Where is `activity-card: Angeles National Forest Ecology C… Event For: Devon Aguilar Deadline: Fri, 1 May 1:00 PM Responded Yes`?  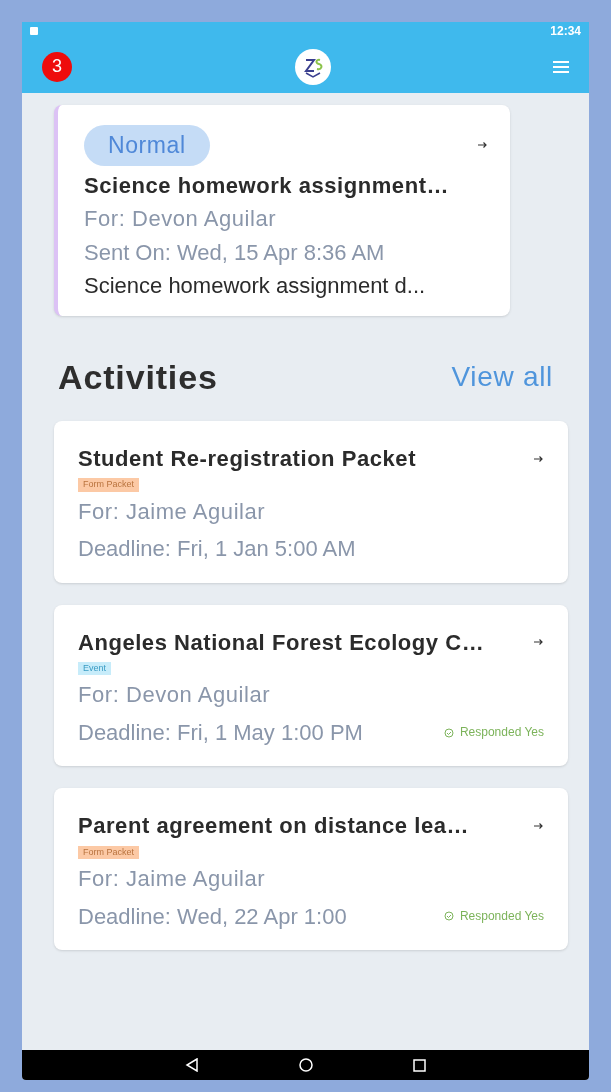 activity-card: Angeles National Forest Ecology C… Event For: Devon Aguilar Deadline: Fri, 1 May 1:00 PM Responded Yes is located at coordinates (311, 685).